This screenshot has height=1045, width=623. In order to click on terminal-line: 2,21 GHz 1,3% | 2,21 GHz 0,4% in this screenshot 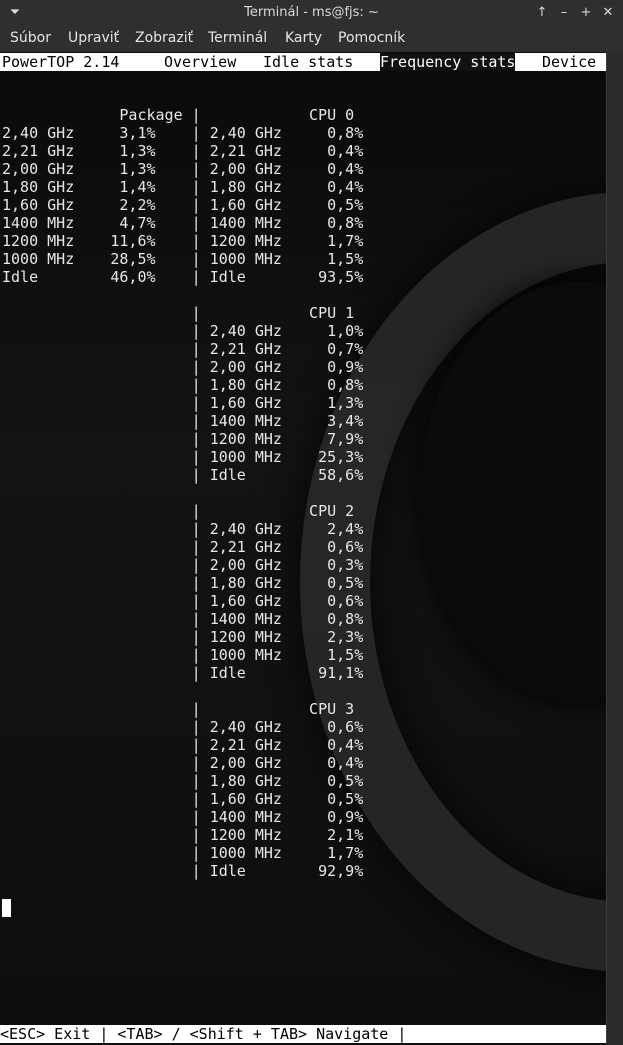, I will do `click(183, 151)`.